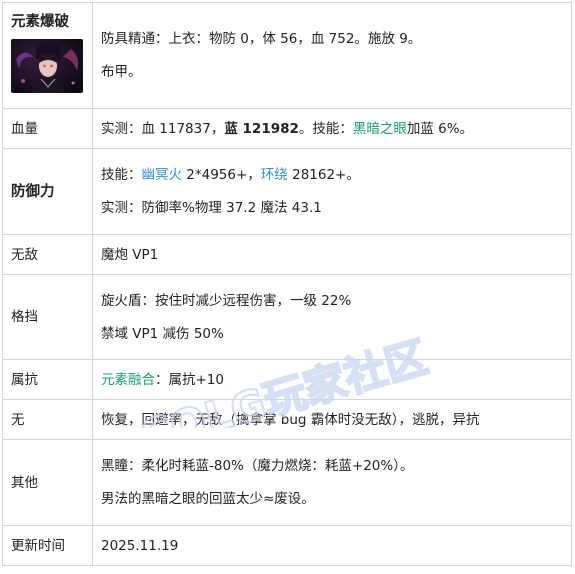  I want to click on armor-type-text: 布甲。, so click(121, 72).